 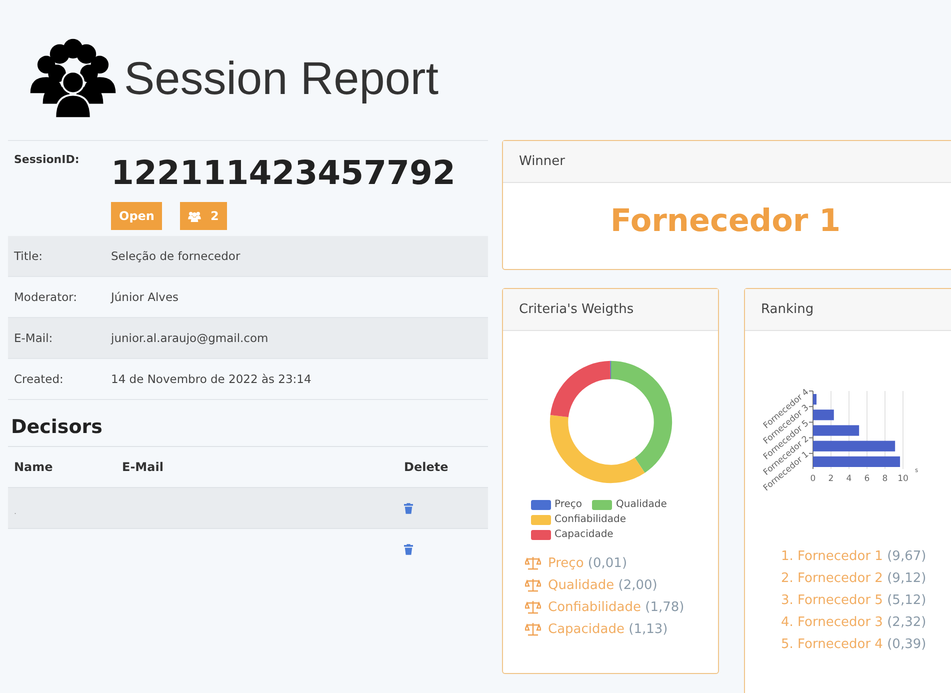 I want to click on field-value: Seleção de fornecedor, so click(x=175, y=256).